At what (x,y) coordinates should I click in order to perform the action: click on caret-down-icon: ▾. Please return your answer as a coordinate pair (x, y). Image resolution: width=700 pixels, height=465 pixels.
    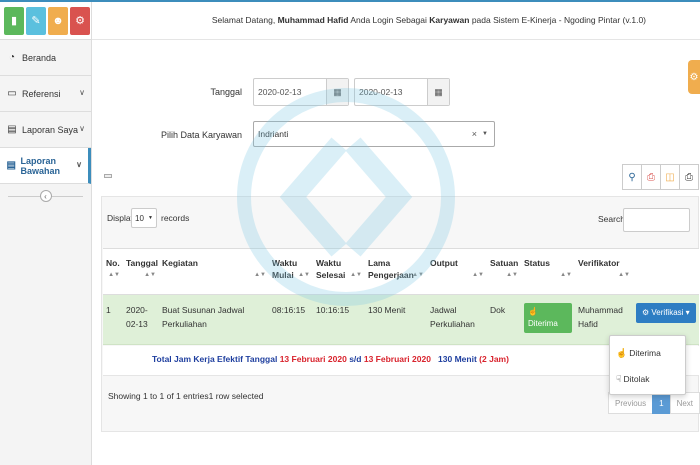
    Looking at the image, I should click on (687, 312).